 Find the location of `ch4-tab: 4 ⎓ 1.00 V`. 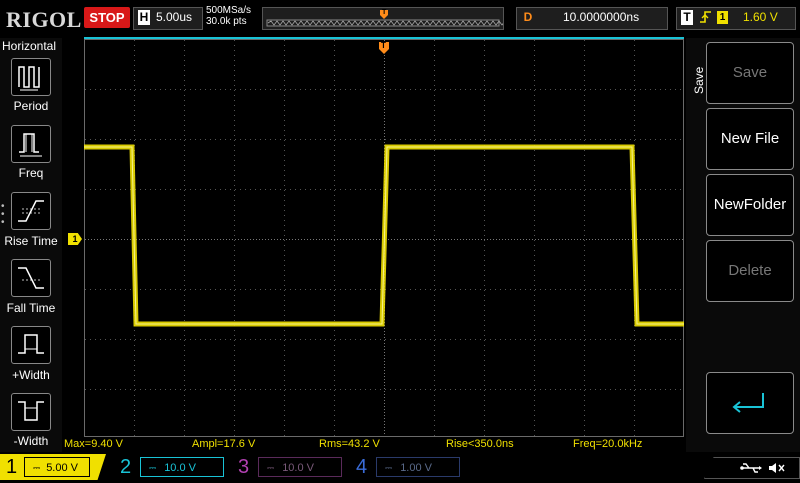

ch4-tab: 4 ⎓ 1.00 V is located at coordinates (406, 467).